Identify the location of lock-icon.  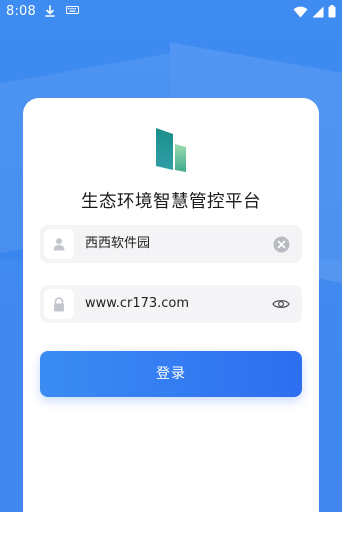
(59, 304).